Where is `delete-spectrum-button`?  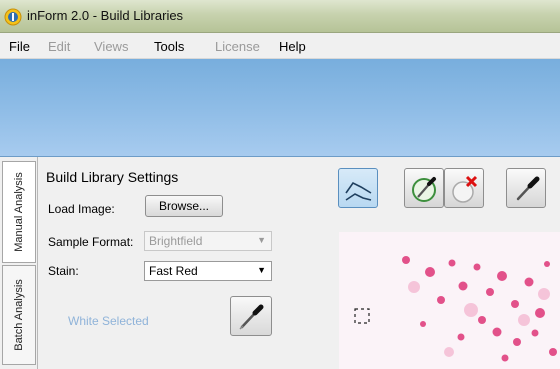 delete-spectrum-button is located at coordinates (464, 188).